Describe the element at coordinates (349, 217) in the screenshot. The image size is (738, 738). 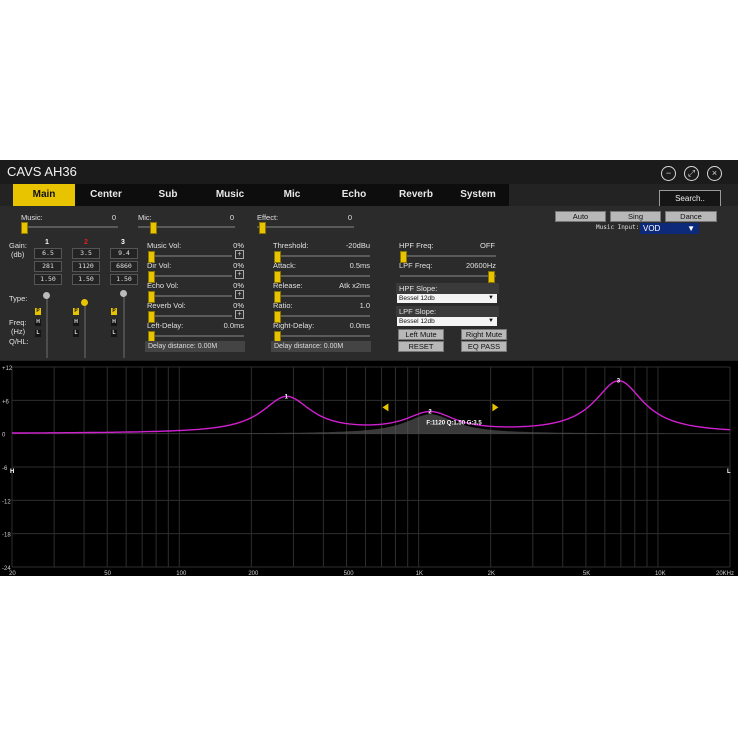
I see `effect-value: 0` at that location.